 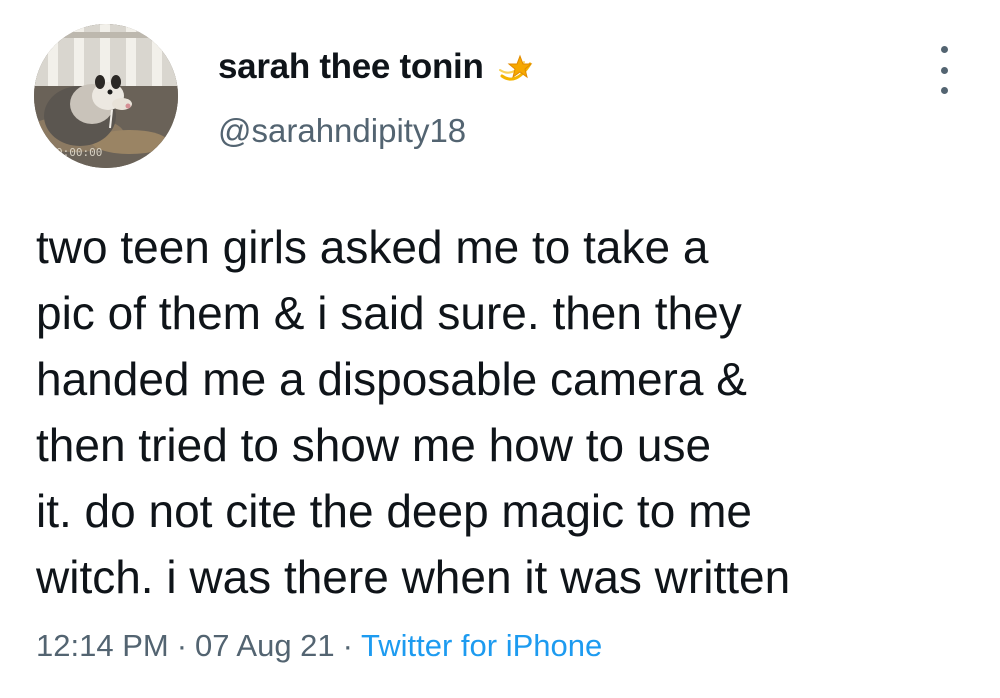 What do you see at coordinates (391, 379) in the screenshot?
I see `tweet-text-line: handed me a disposable camera &` at bounding box center [391, 379].